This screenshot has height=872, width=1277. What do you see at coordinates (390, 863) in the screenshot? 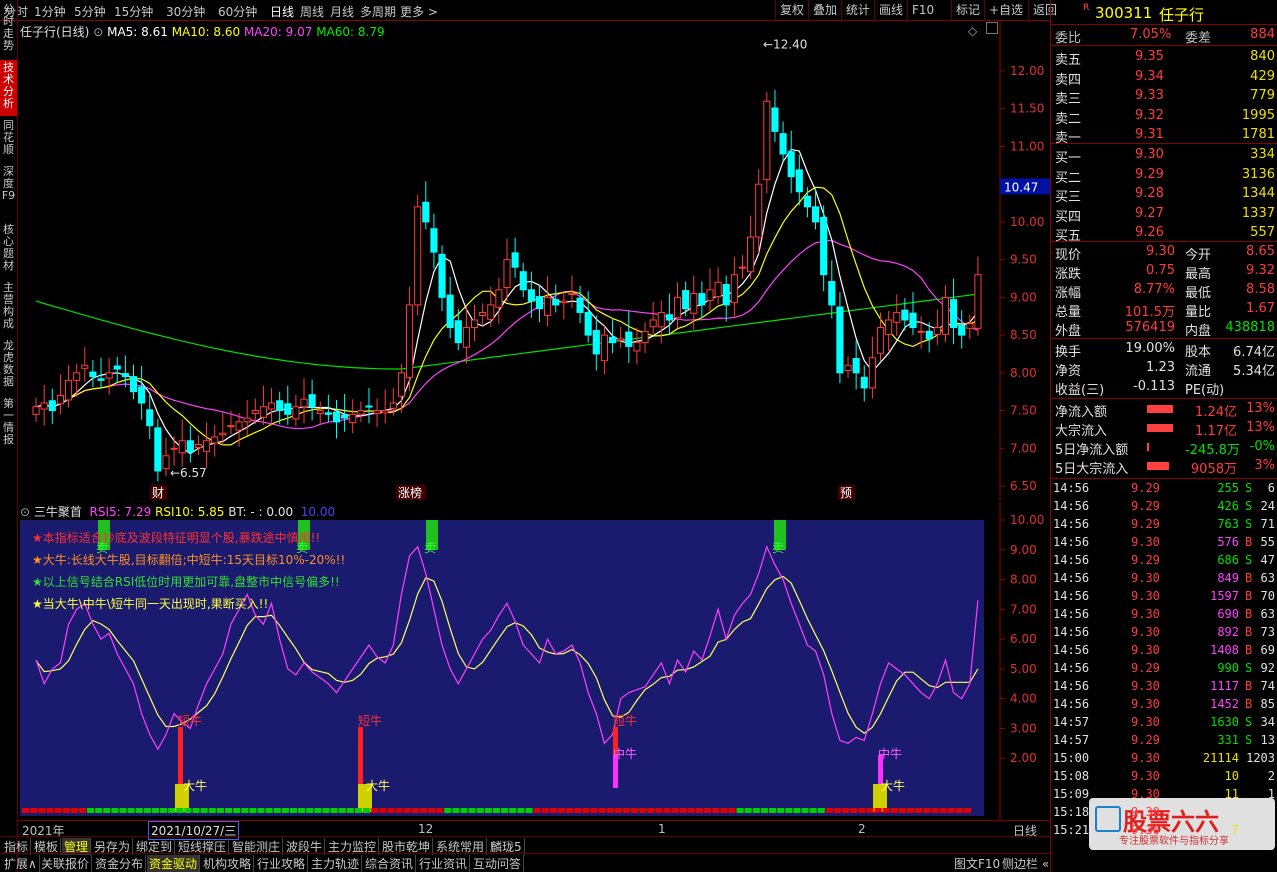
I see `tab2-7: 综合资讯` at bounding box center [390, 863].